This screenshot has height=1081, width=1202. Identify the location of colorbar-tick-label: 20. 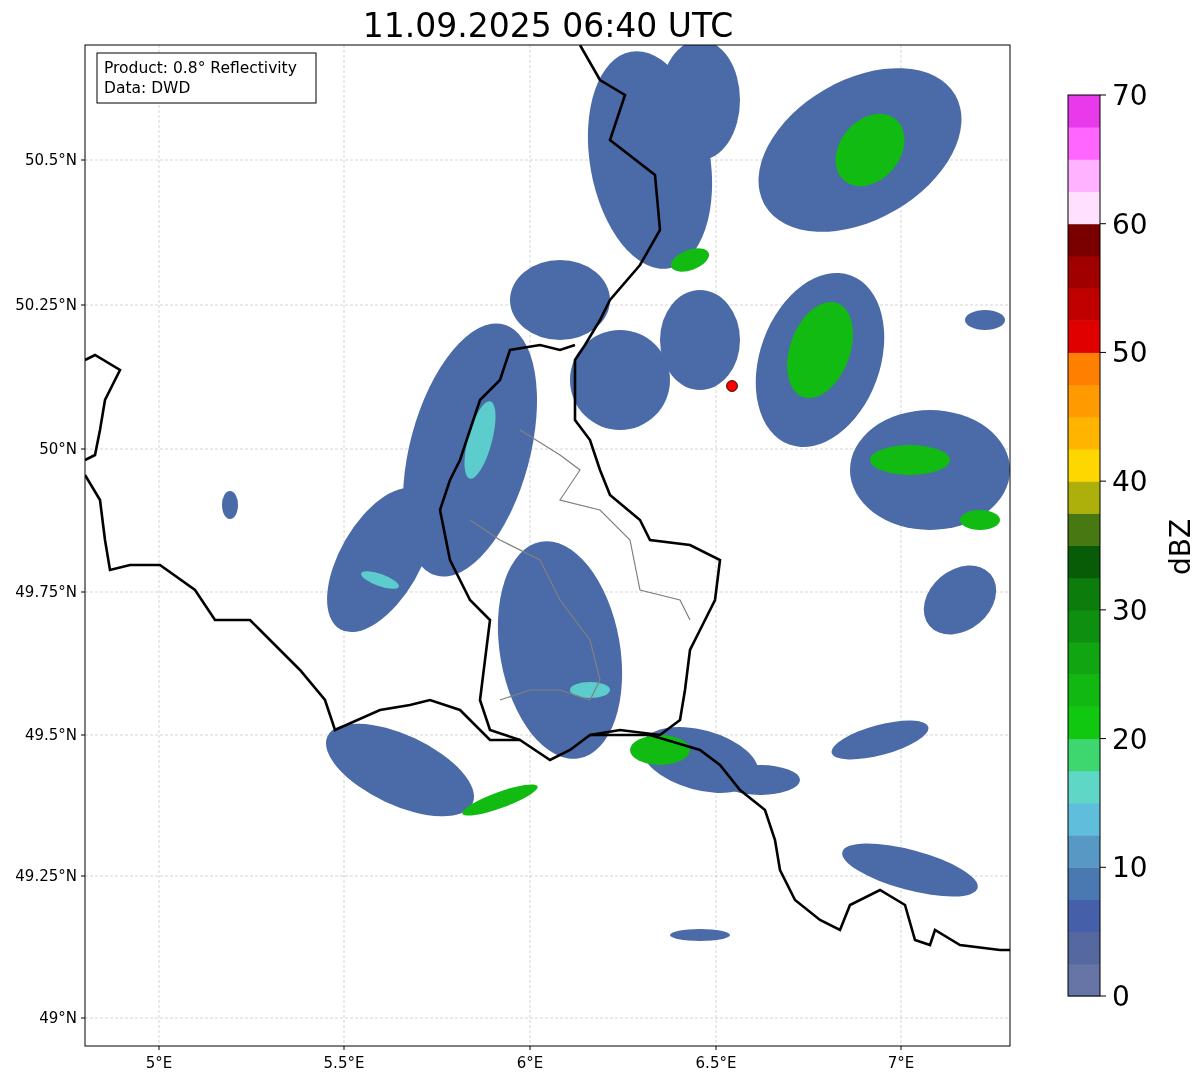
(1130, 739).